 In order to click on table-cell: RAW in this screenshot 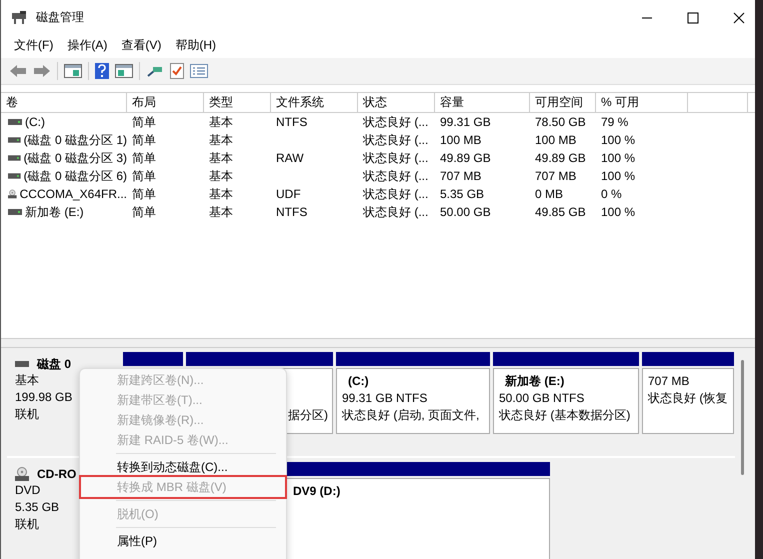, I will do `click(290, 158)`.